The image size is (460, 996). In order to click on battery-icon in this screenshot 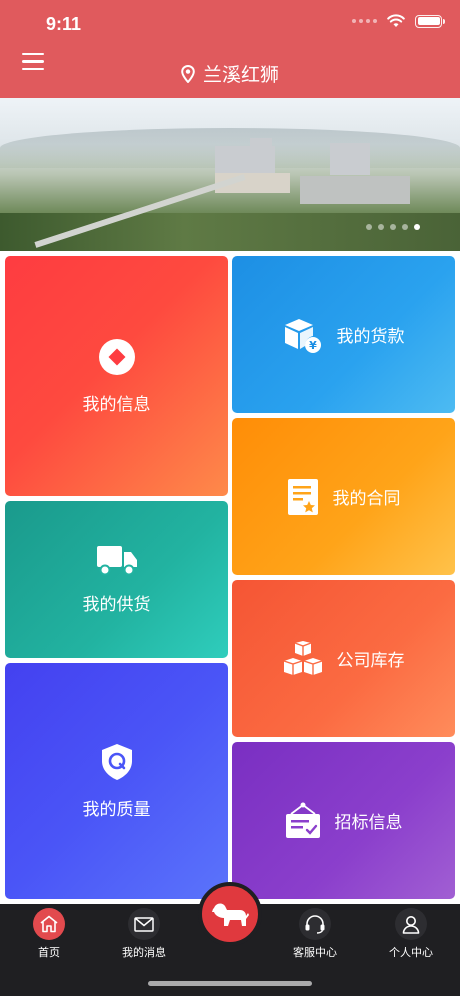, I will do `click(430, 21)`.